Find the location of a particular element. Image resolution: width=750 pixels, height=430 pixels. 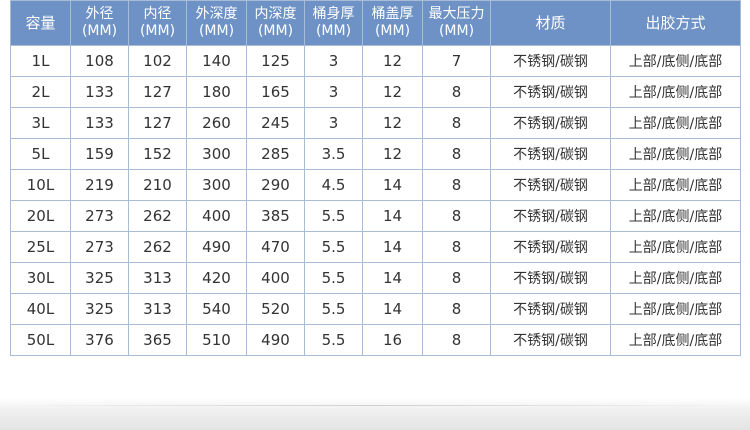

table-cell: 20L is located at coordinates (40, 216).